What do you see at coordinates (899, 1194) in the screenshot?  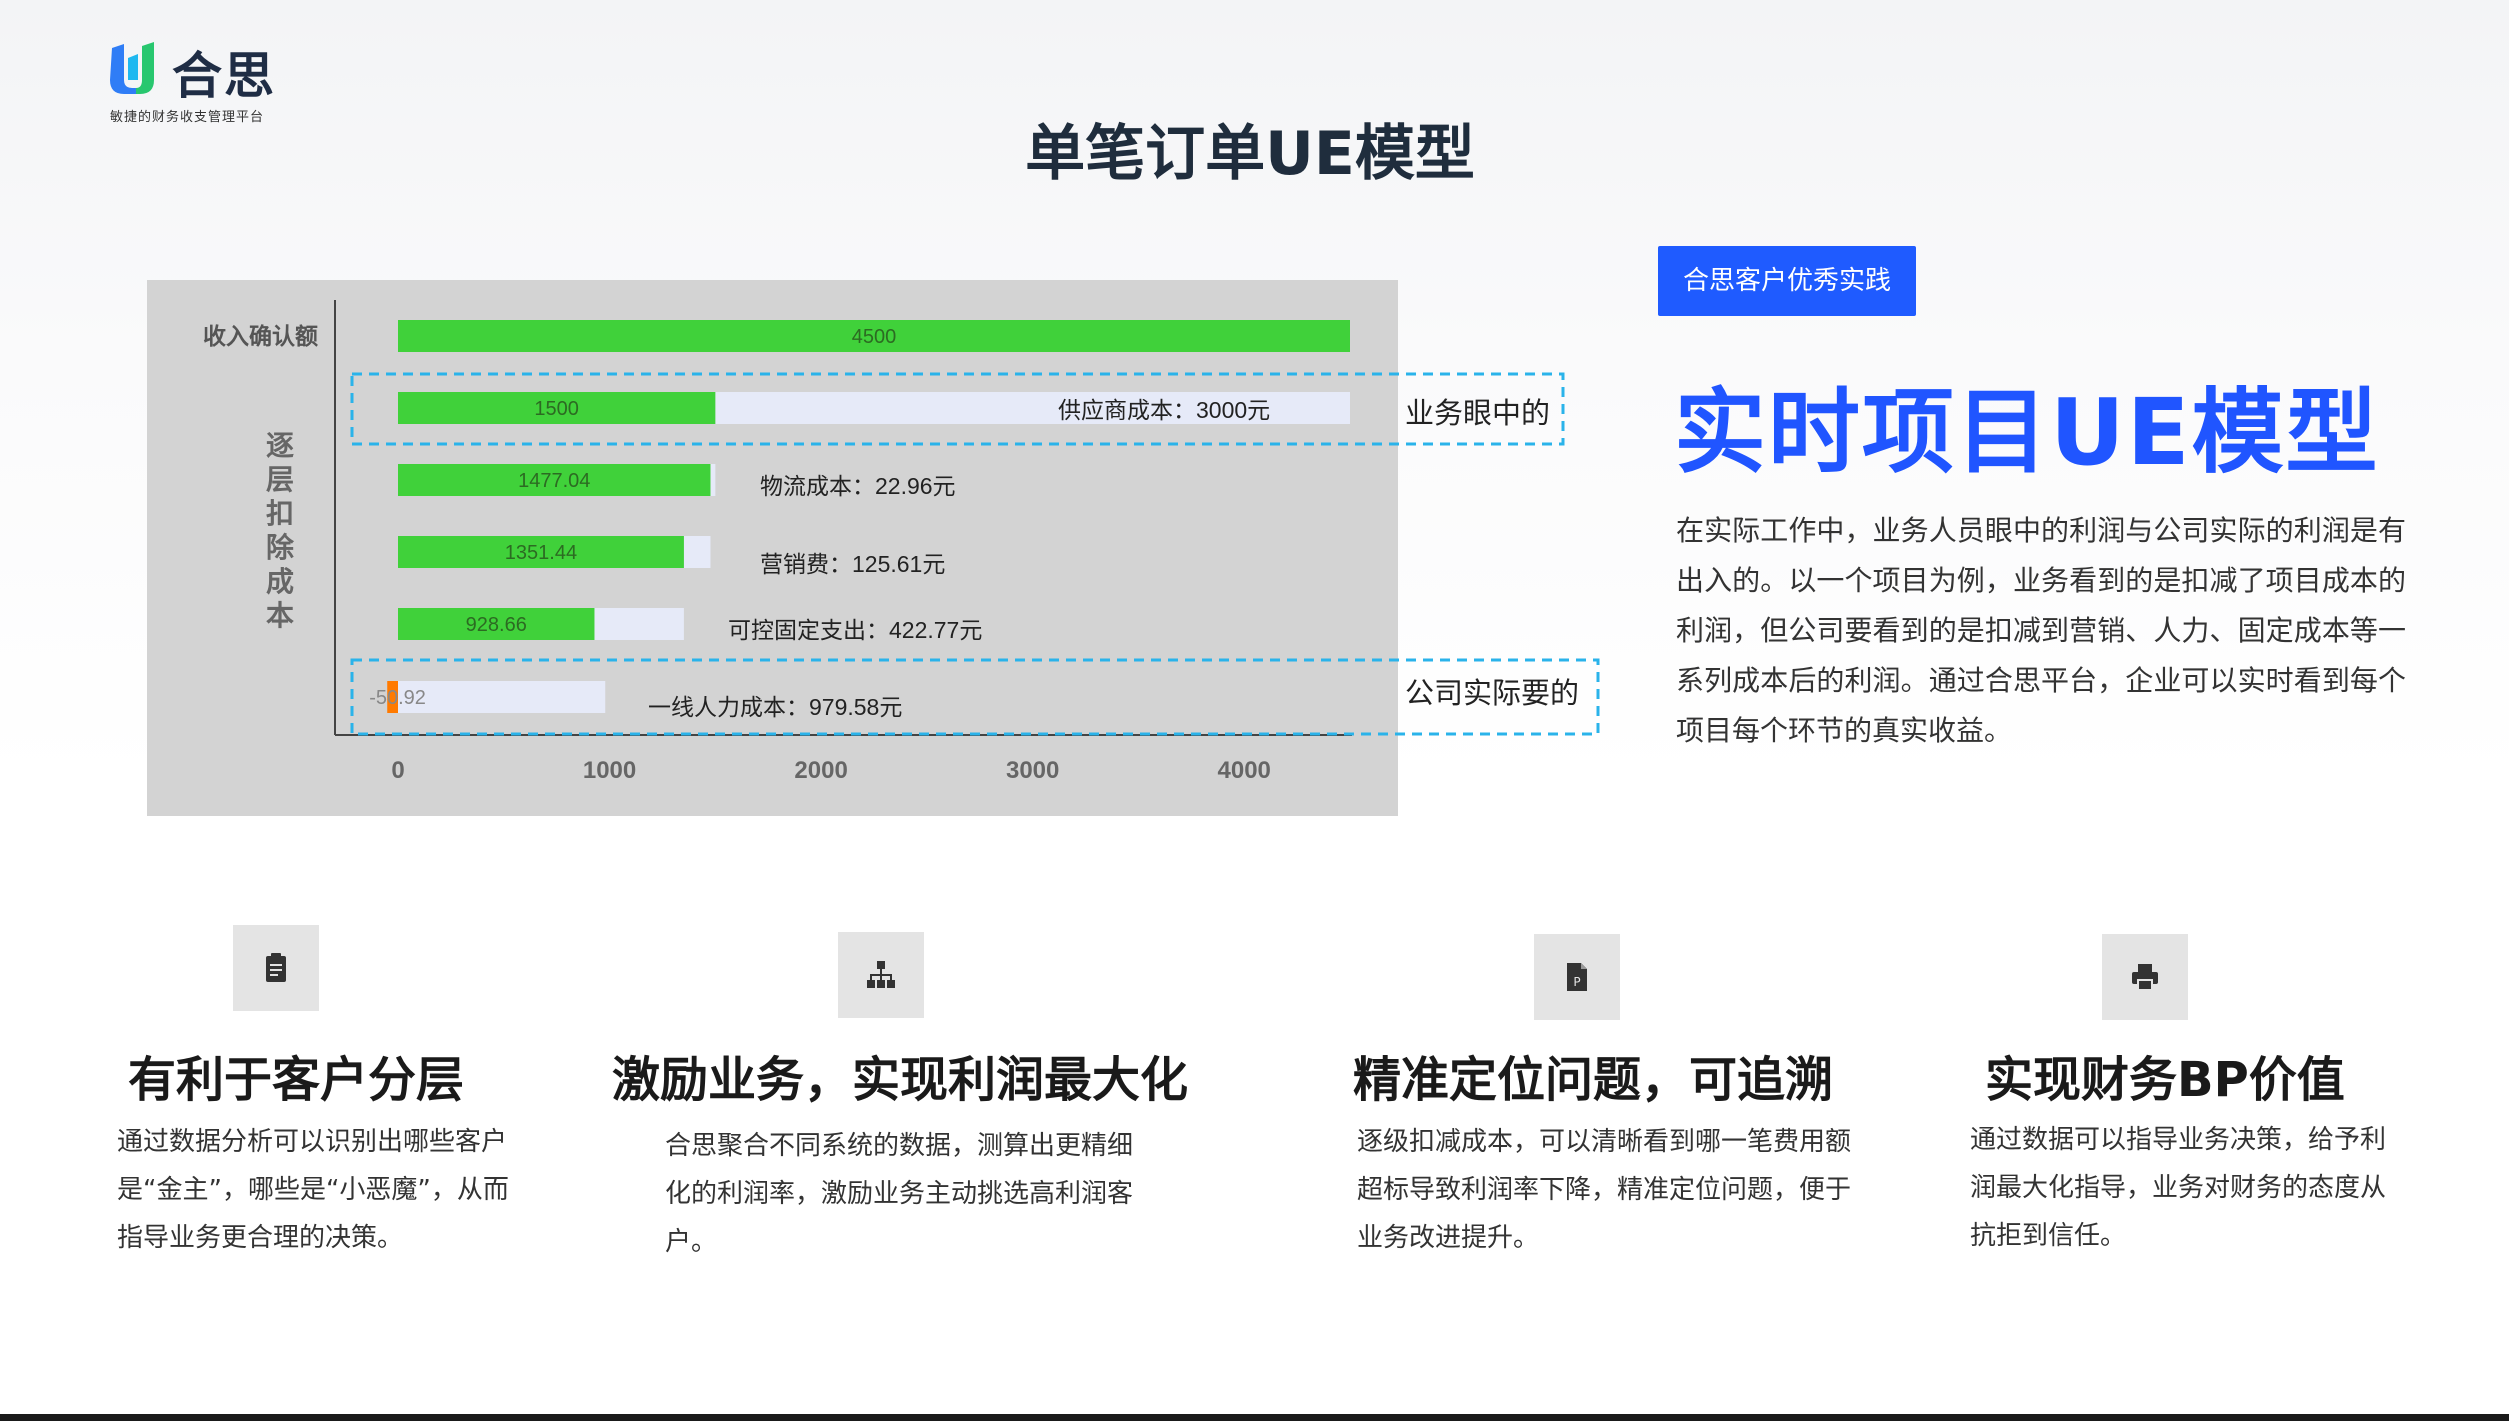 I see `feature-text-2: 合思聚合不同系统的数据，测算出更精细化的利润率，激励业务主动挑选高利润客户。` at bounding box center [899, 1194].